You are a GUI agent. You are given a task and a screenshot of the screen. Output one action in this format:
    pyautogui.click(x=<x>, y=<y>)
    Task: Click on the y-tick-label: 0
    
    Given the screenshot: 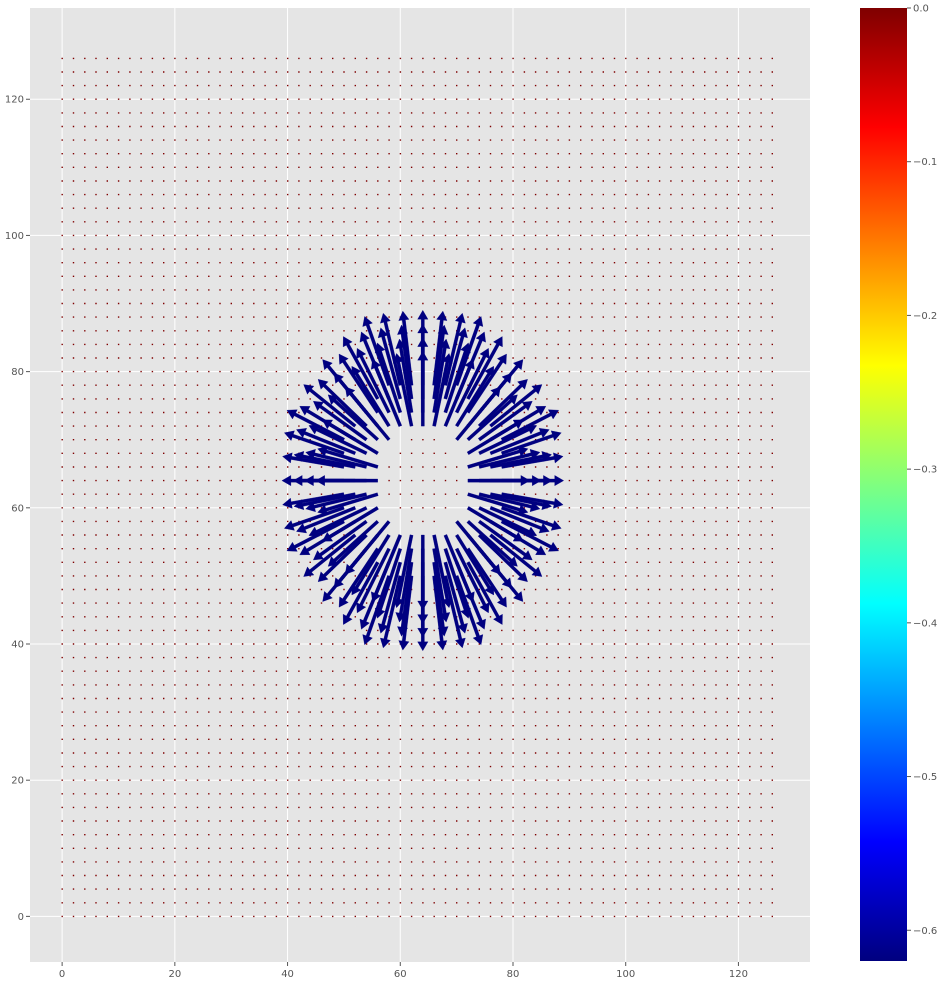 What is the action you would take?
    pyautogui.click(x=21, y=917)
    